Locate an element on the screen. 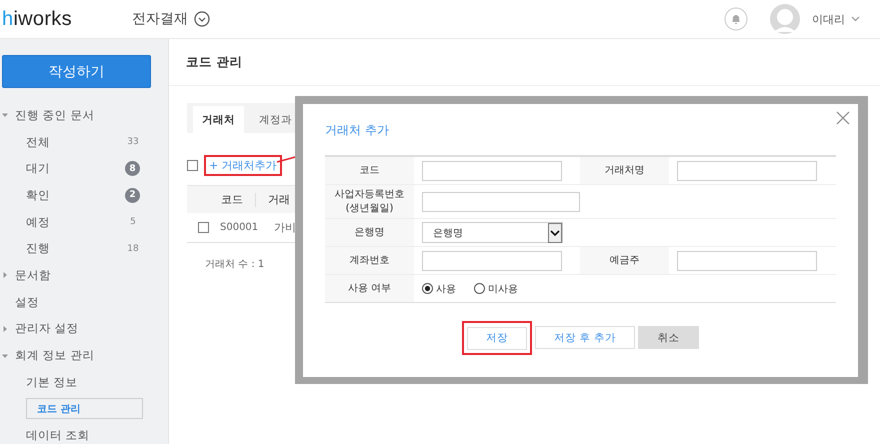 The width and height of the screenshot is (880, 444). close-icon is located at coordinates (843, 118).